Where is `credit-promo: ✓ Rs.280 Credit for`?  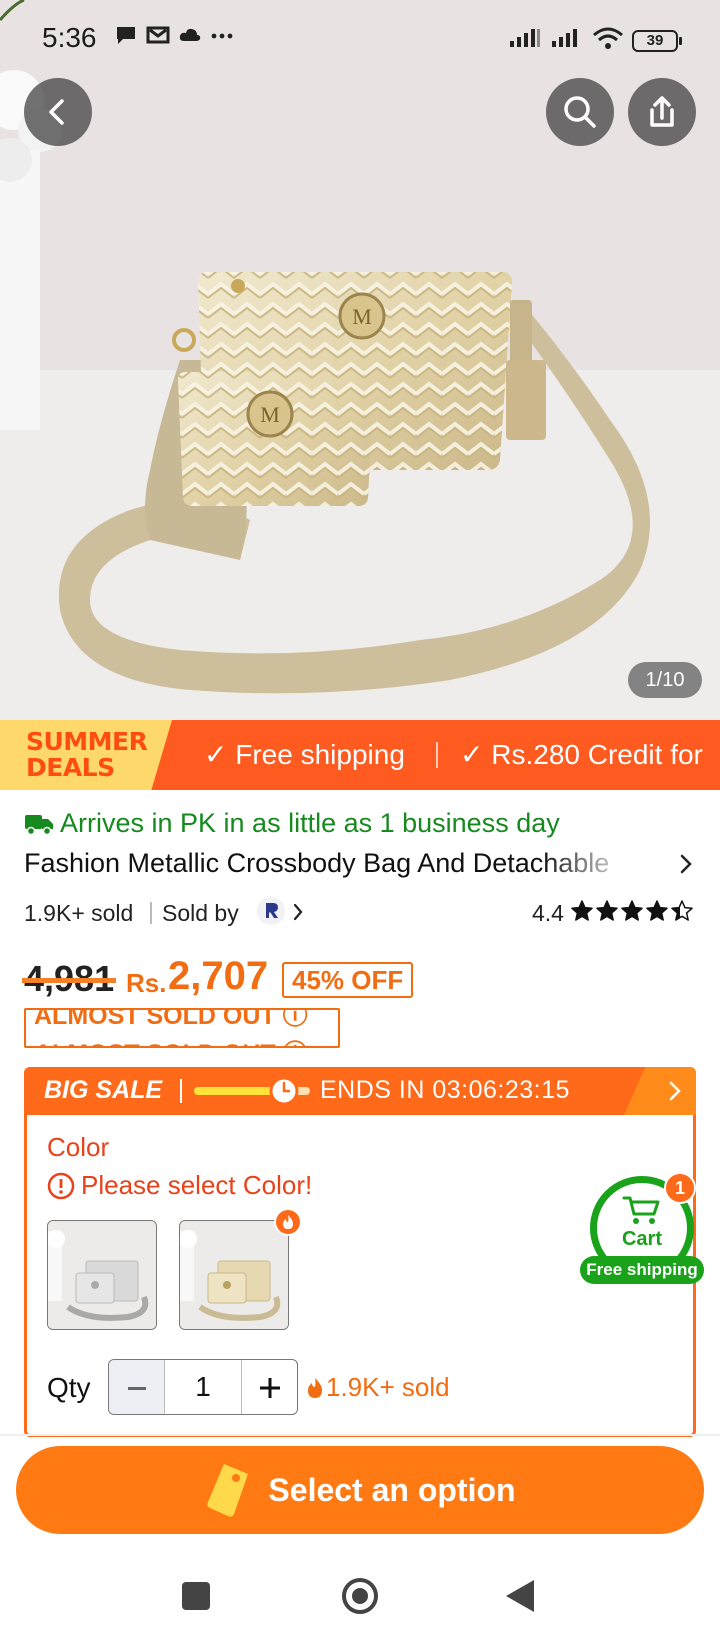 credit-promo: ✓ Rs.280 Credit for is located at coordinates (581, 754).